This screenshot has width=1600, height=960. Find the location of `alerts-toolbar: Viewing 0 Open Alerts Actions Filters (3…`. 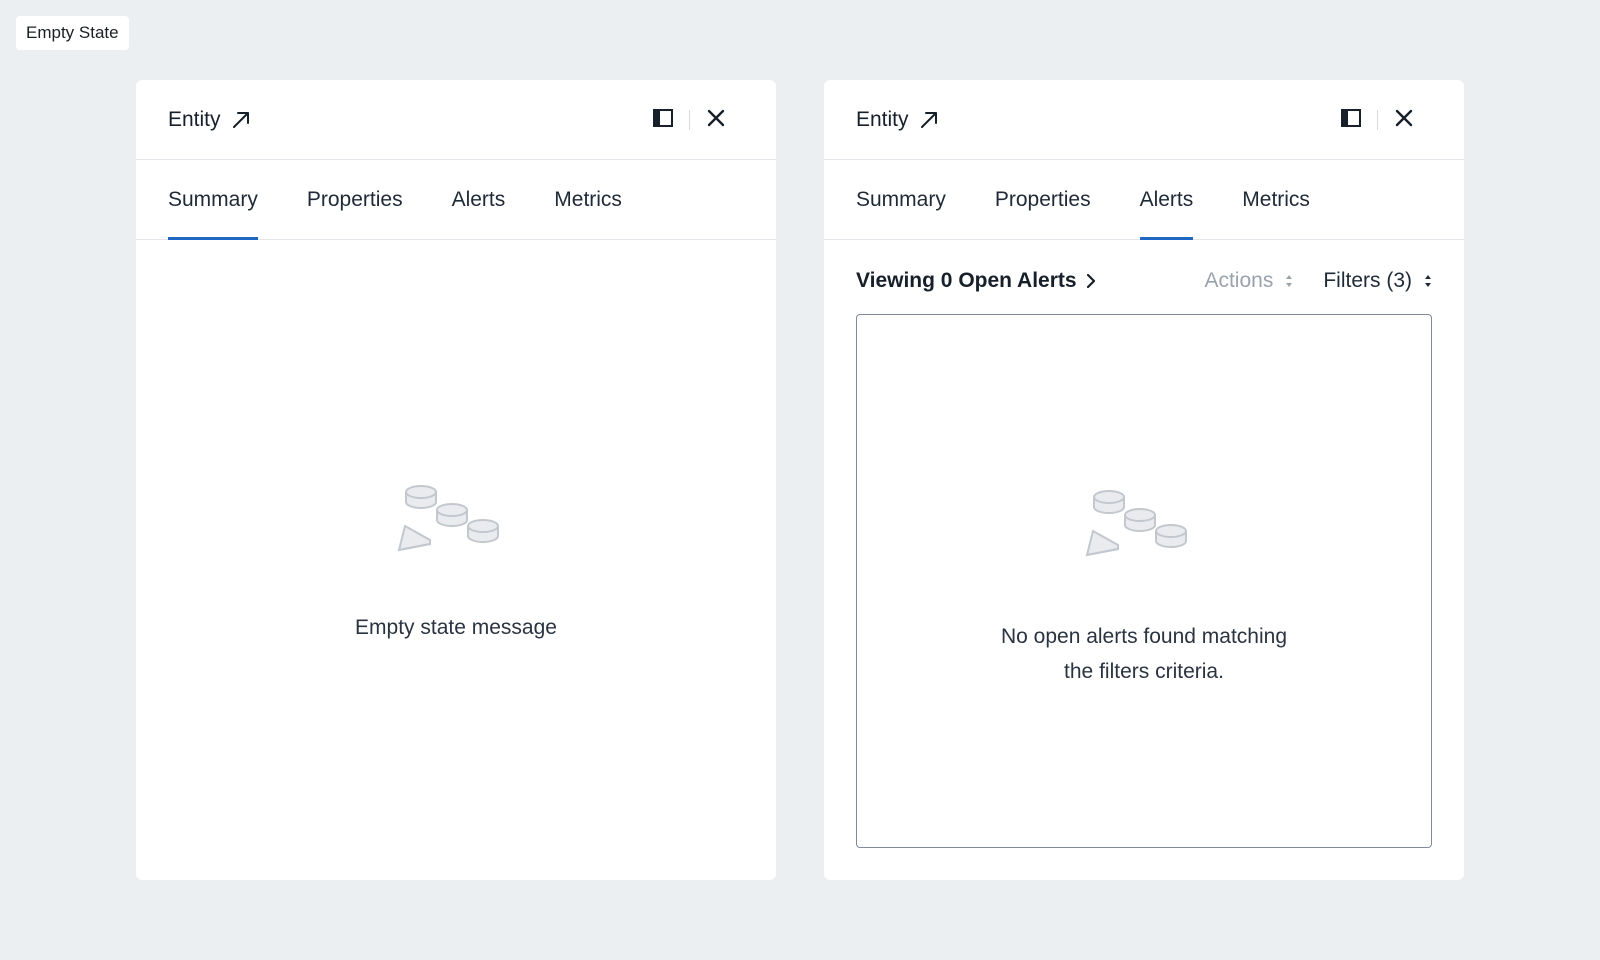

alerts-toolbar: Viewing 0 Open Alerts Actions Filters (3… is located at coordinates (1144, 281).